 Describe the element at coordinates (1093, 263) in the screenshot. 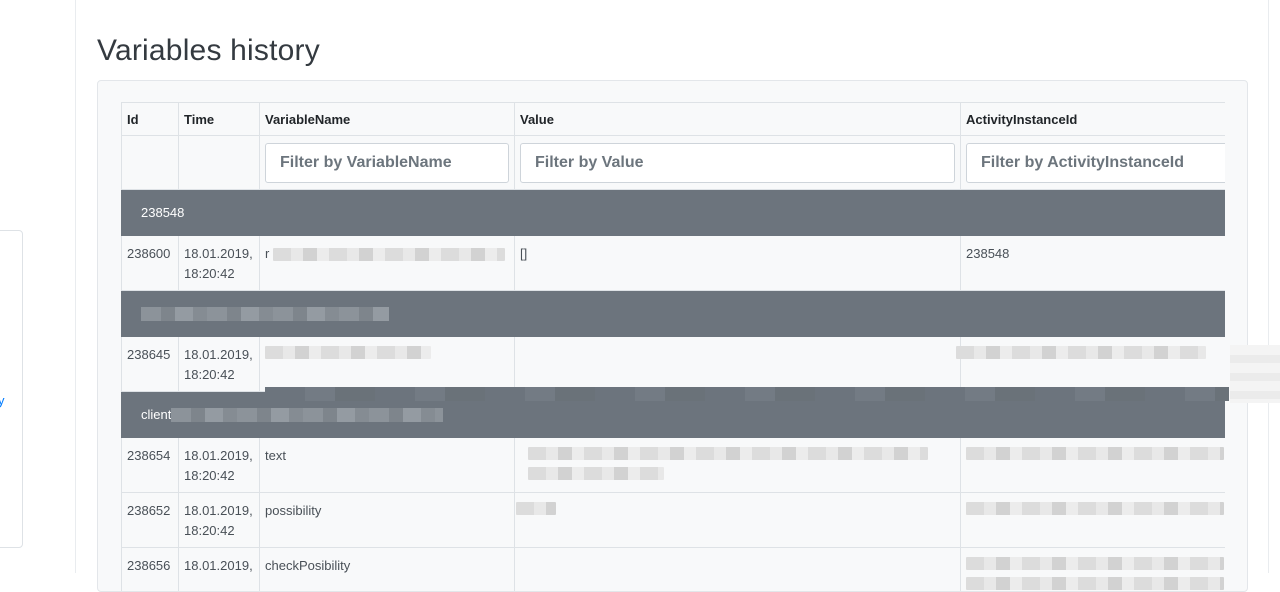

I see `cell-activity-instance-id: 238548` at that location.